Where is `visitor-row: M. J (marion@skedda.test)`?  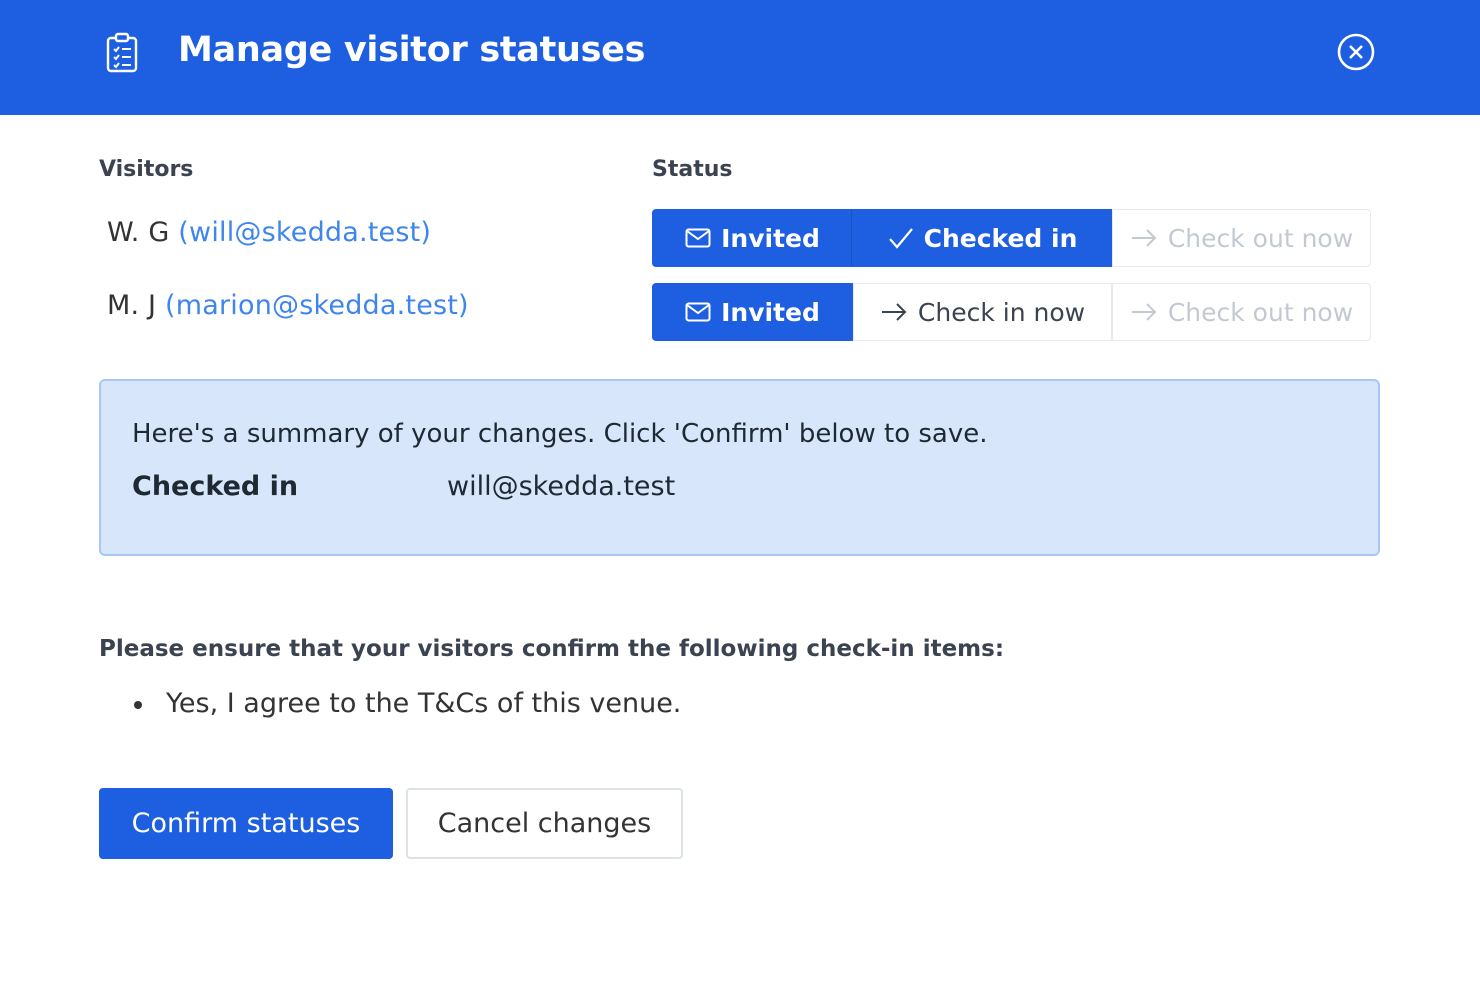
visitor-row: M. J (marion@skedda.test) is located at coordinates (288, 305).